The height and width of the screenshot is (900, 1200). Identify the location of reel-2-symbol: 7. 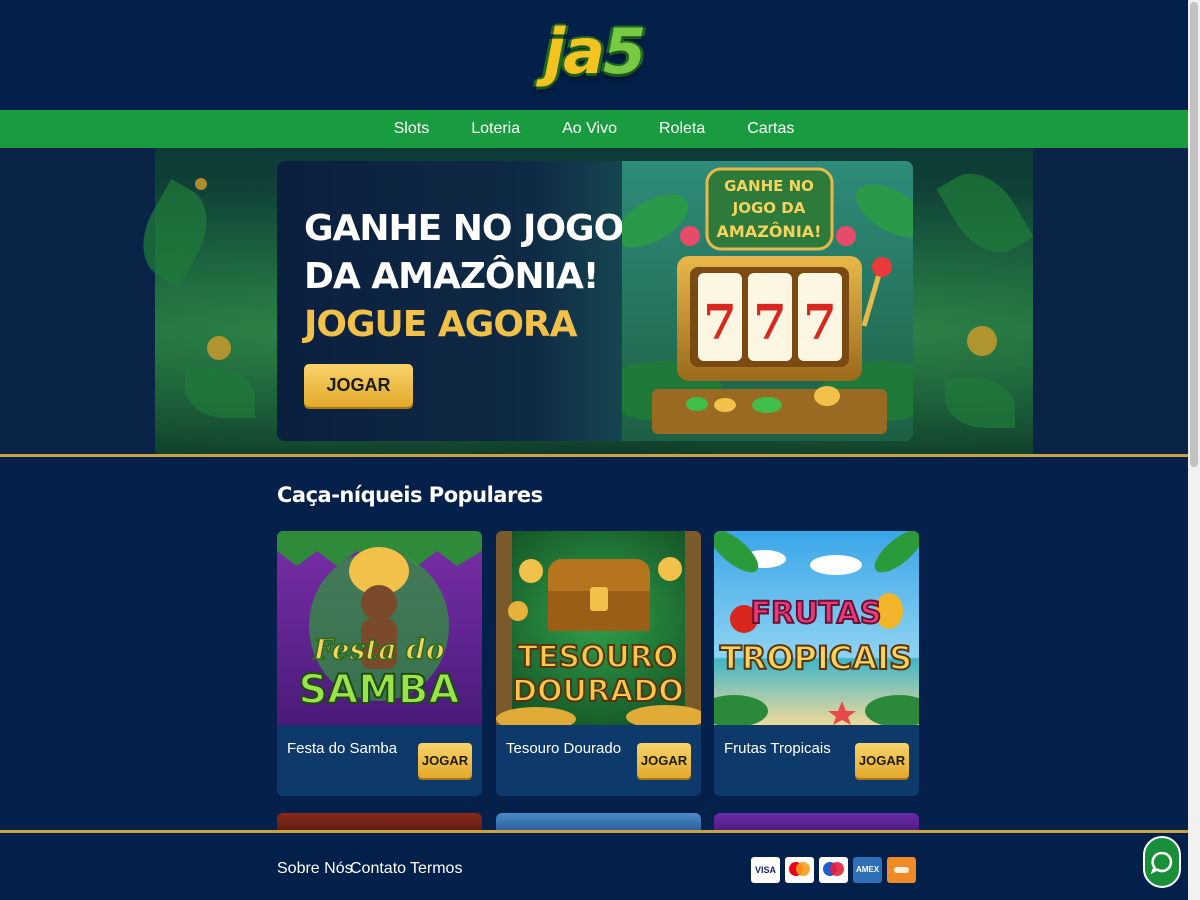
(769, 323).